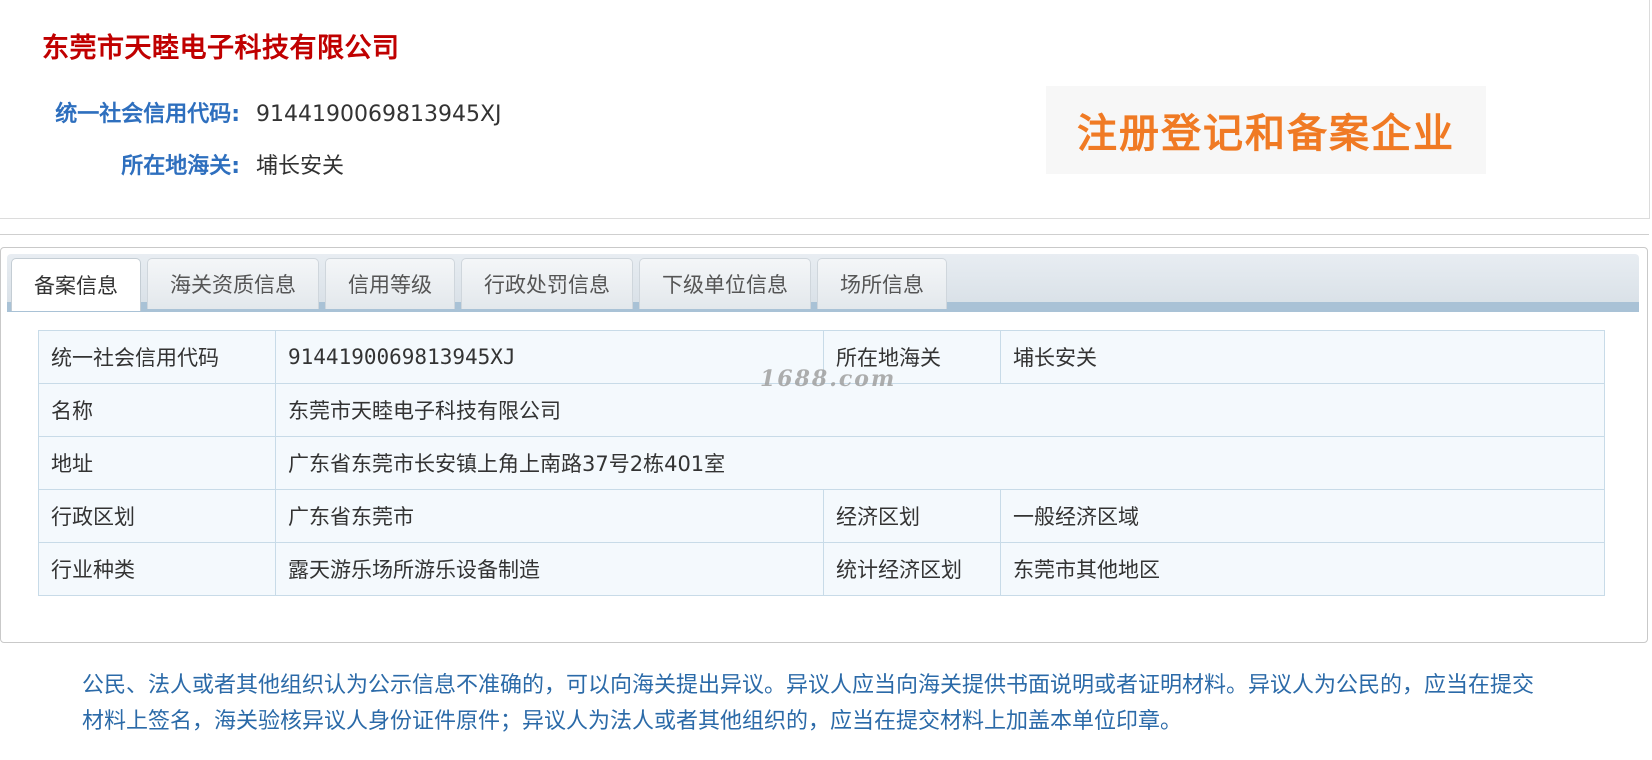 This screenshot has width=1652, height=760. What do you see at coordinates (1302, 516) in the screenshot?
I see `cell-value-economic-zone: 一般经济区域` at bounding box center [1302, 516].